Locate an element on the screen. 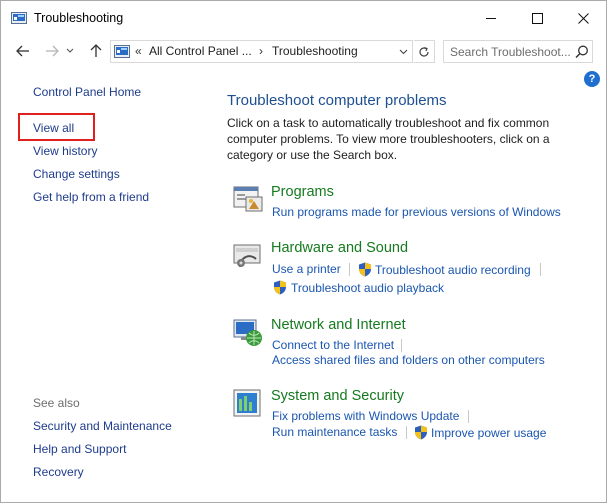  search-icon is located at coordinates (582, 52).